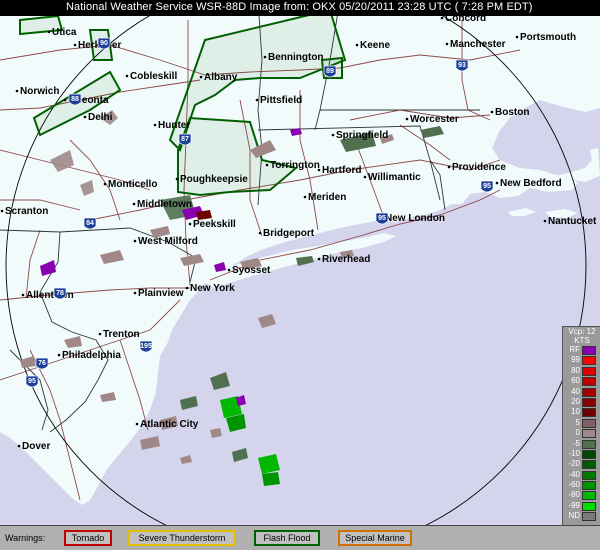  What do you see at coordinates (575, 381) in the screenshot?
I see `legend-value: 60` at bounding box center [575, 381].